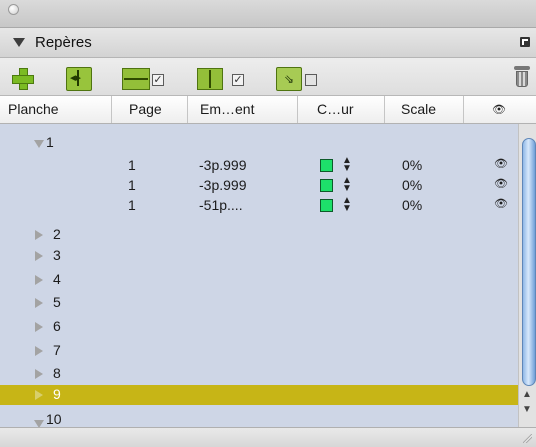  I want to click on table-header: Planche Page Em…ent C…ur Scale 👁, so click(268, 110).